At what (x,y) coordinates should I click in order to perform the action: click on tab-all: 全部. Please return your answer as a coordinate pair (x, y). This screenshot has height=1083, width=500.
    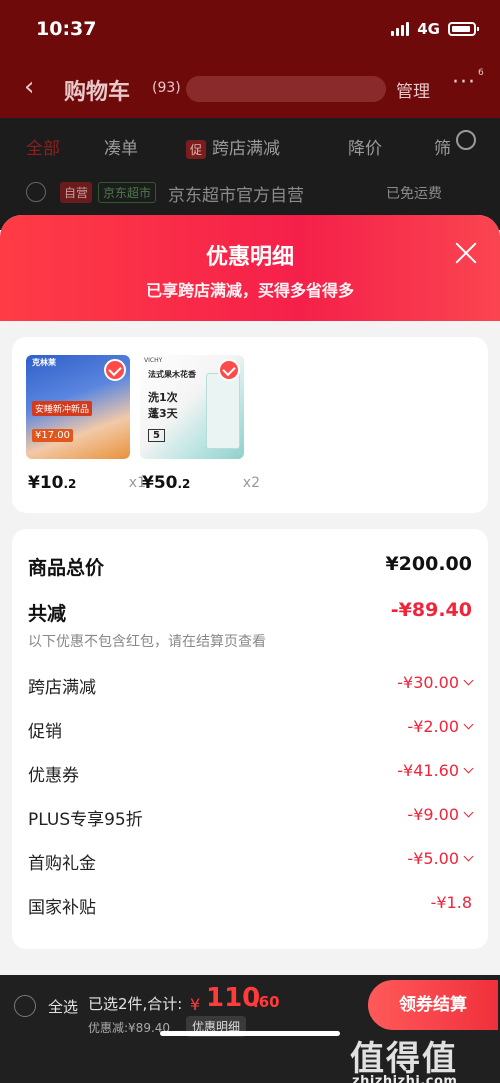
    Looking at the image, I should click on (43, 146).